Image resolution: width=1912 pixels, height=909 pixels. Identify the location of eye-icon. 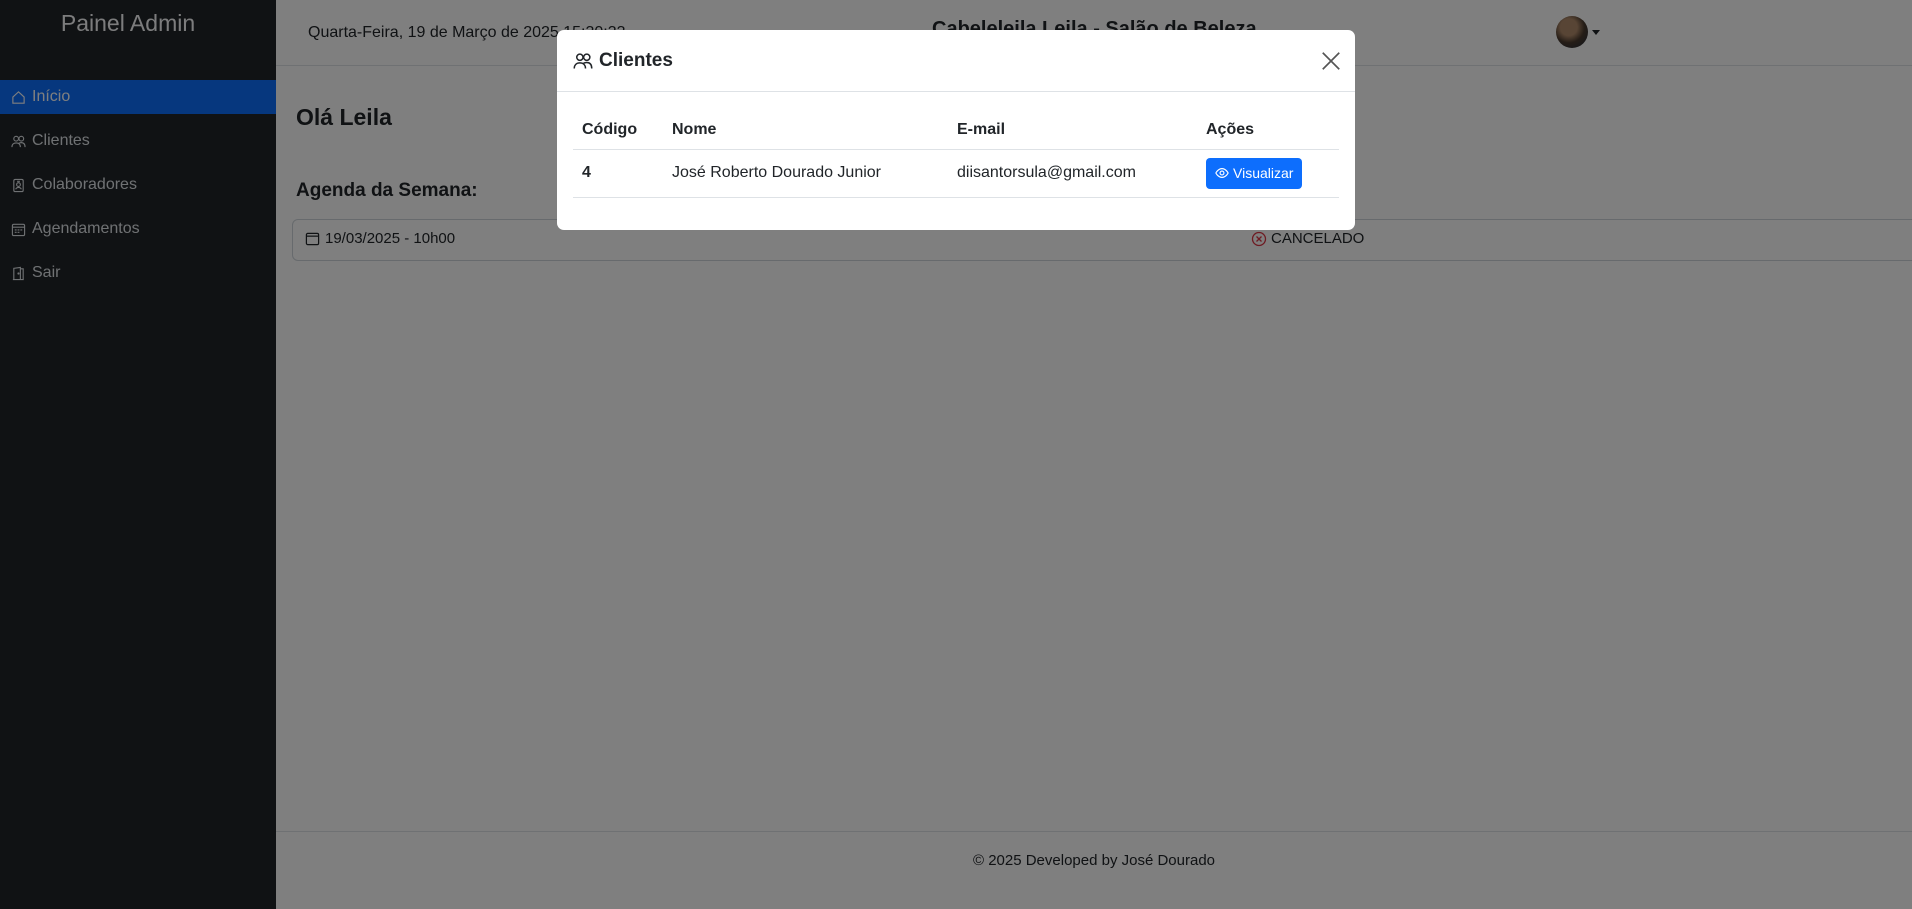
(1222, 173).